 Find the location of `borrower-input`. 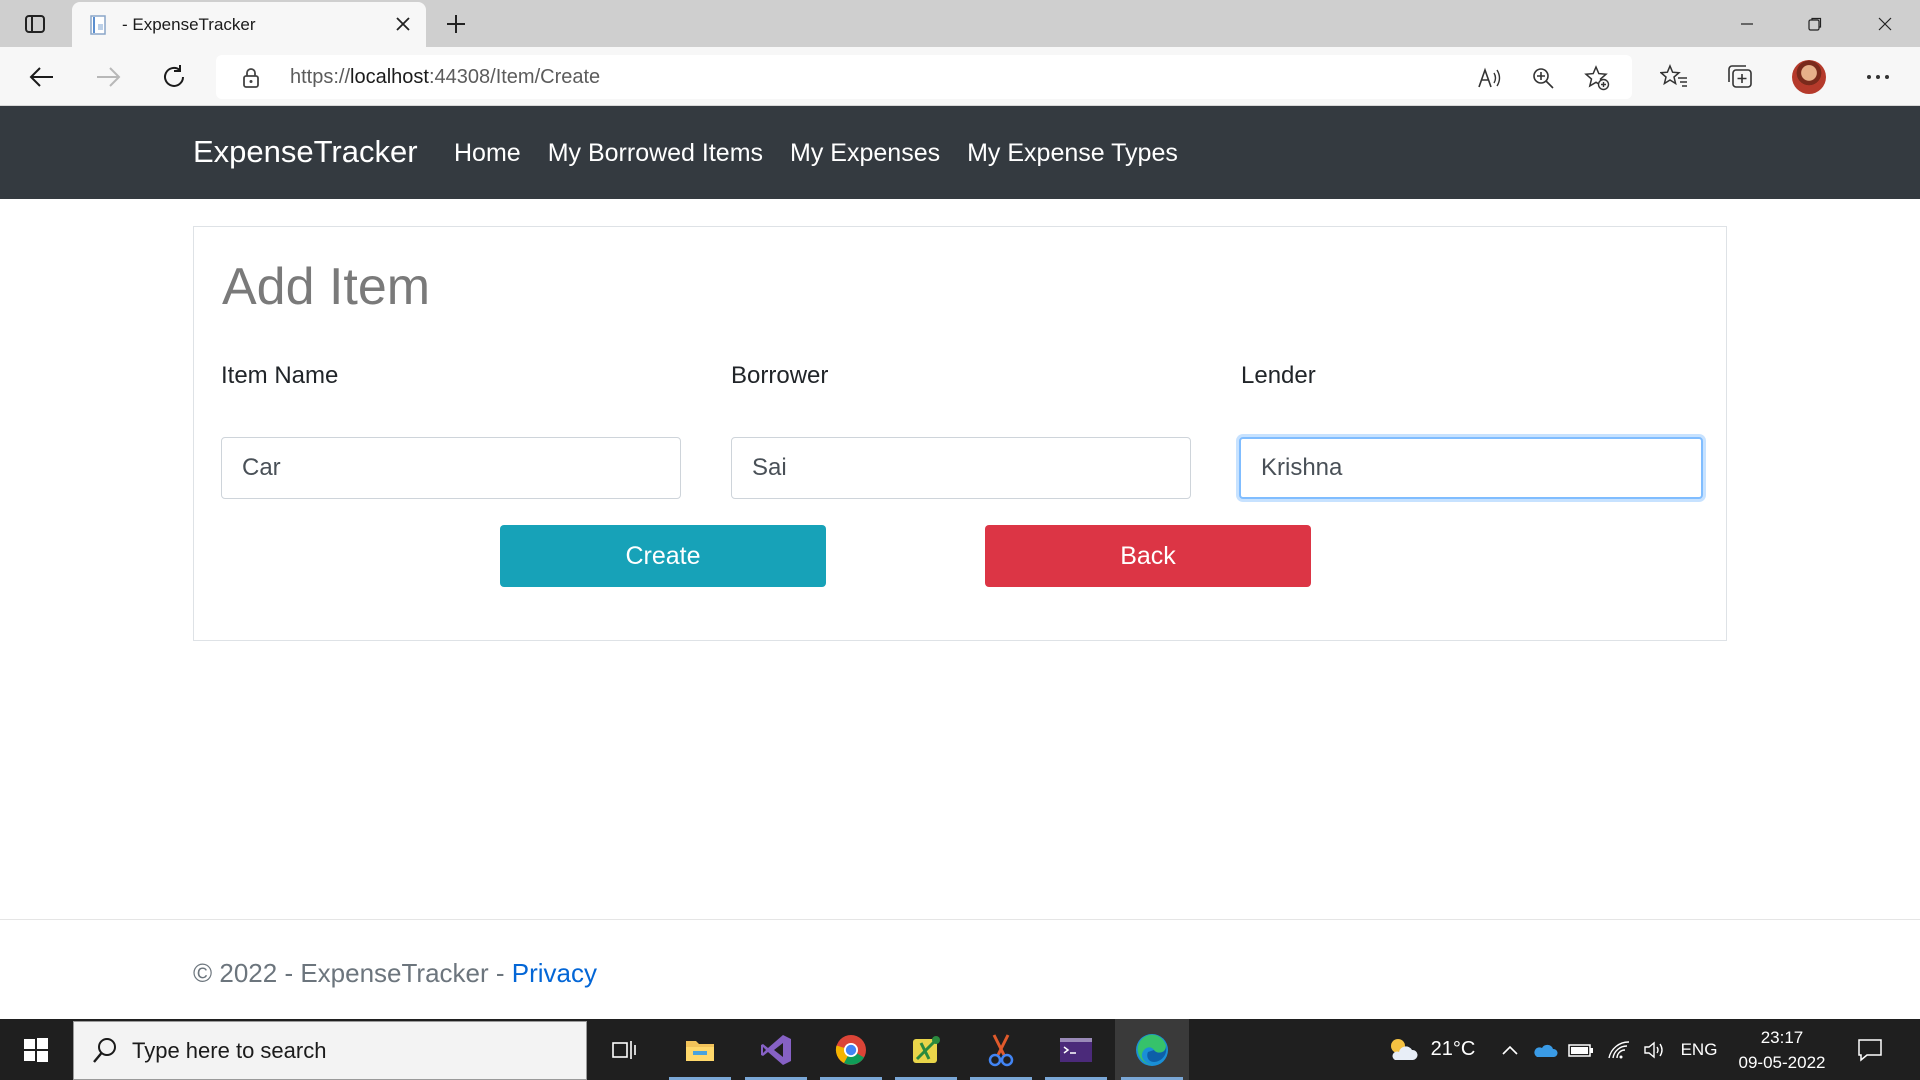

borrower-input is located at coordinates (961, 468).